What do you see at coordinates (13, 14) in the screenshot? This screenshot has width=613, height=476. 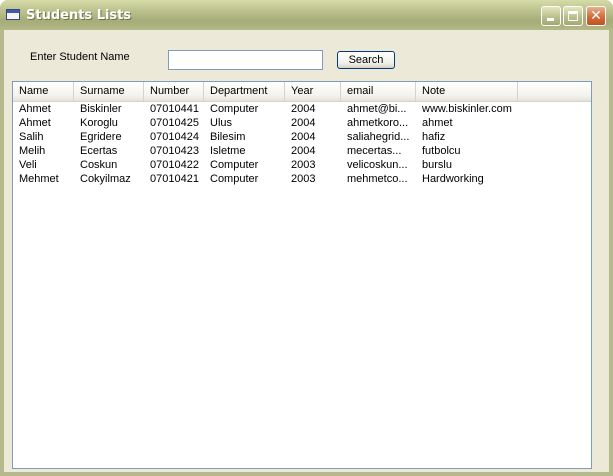 I see `window-icon` at bounding box center [13, 14].